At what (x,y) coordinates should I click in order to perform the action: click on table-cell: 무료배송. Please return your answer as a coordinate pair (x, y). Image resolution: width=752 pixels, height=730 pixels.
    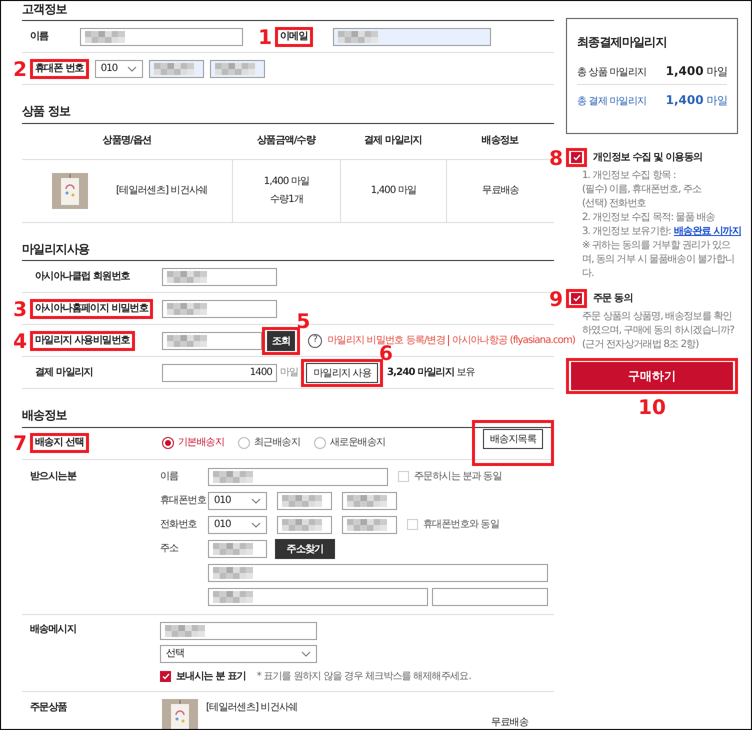
    Looking at the image, I should click on (500, 190).